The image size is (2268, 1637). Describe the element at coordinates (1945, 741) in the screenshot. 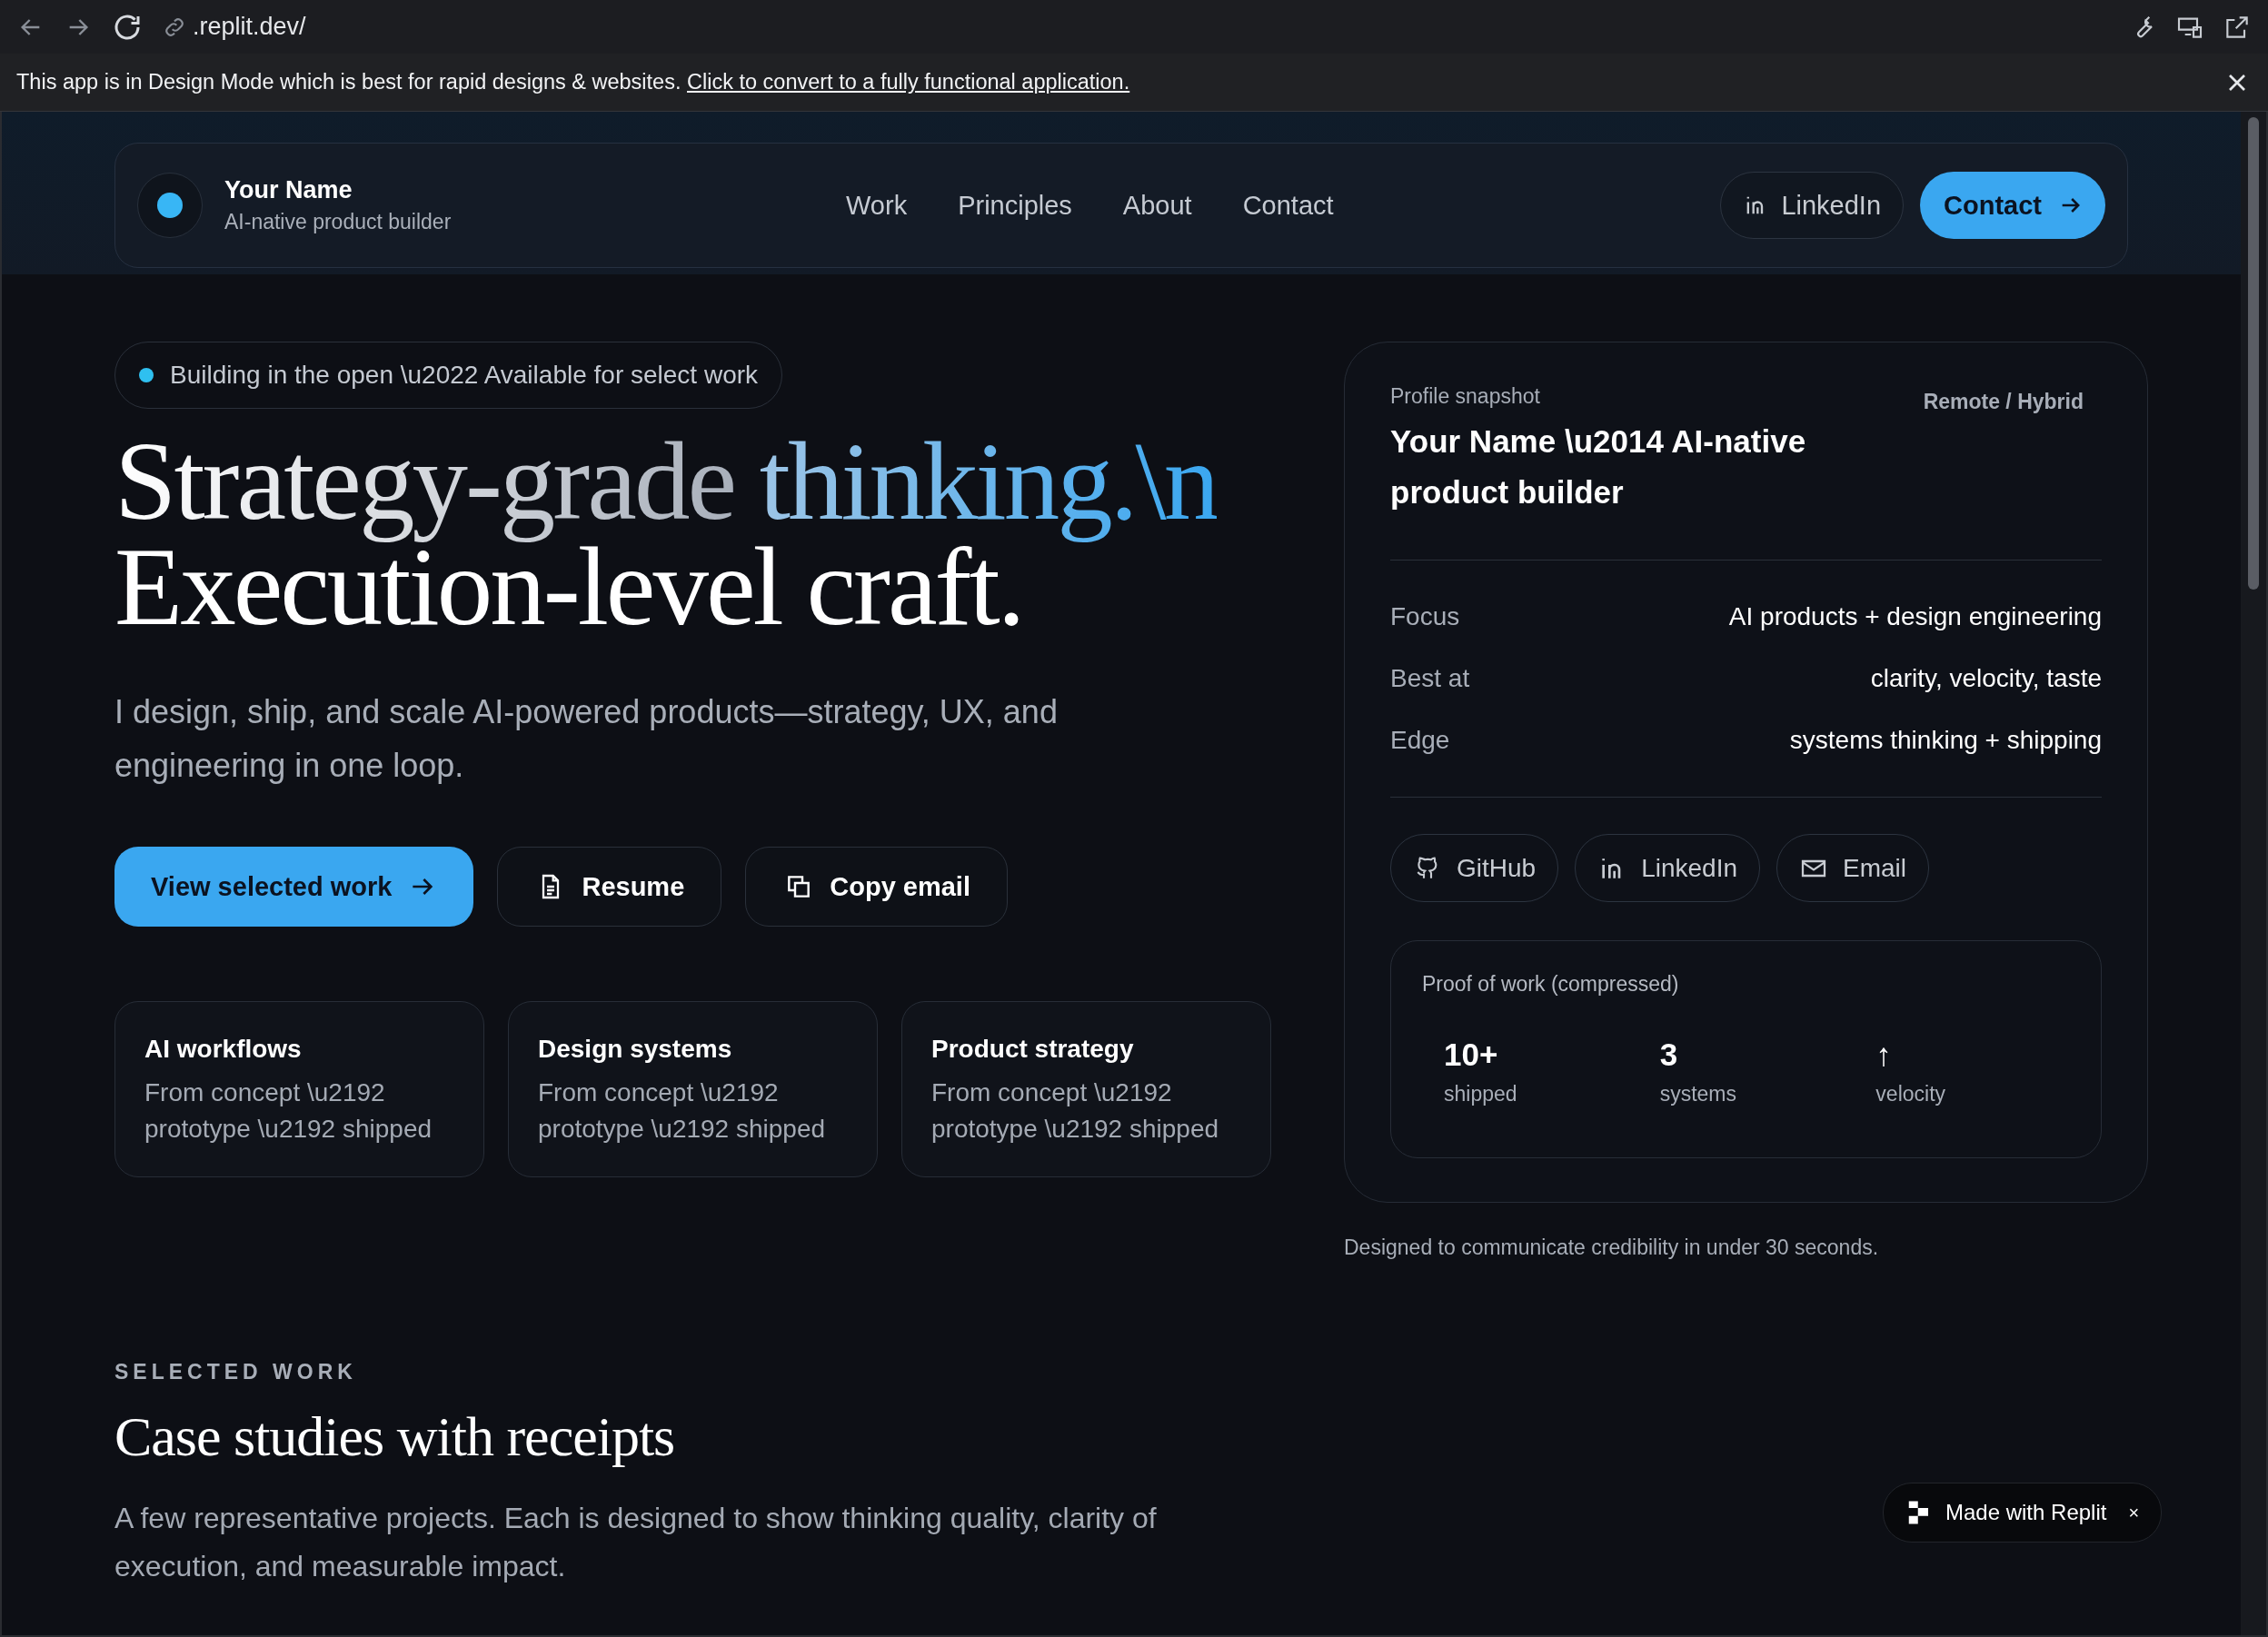

I see `row-value: systems thinking + shipping` at that location.